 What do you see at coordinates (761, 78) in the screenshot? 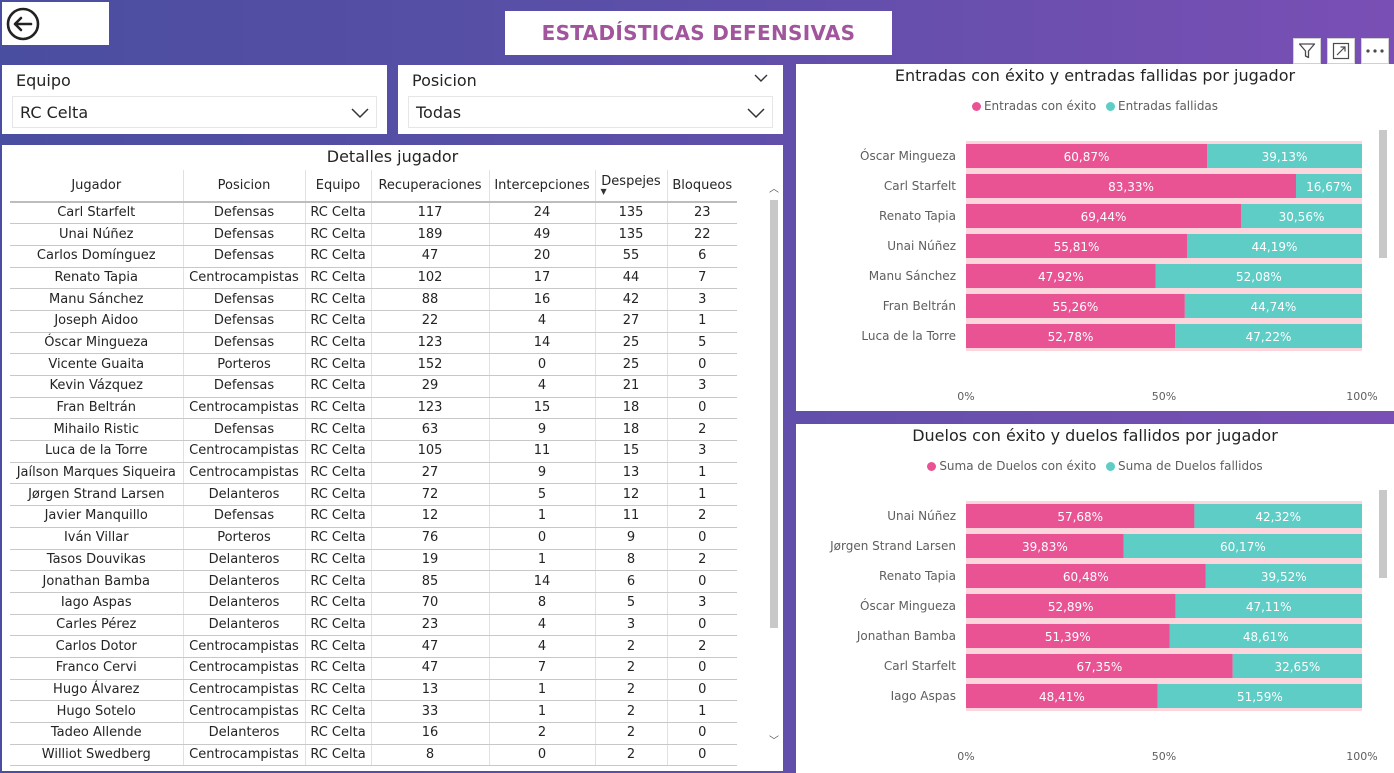
I see `chevron-down-icon` at bounding box center [761, 78].